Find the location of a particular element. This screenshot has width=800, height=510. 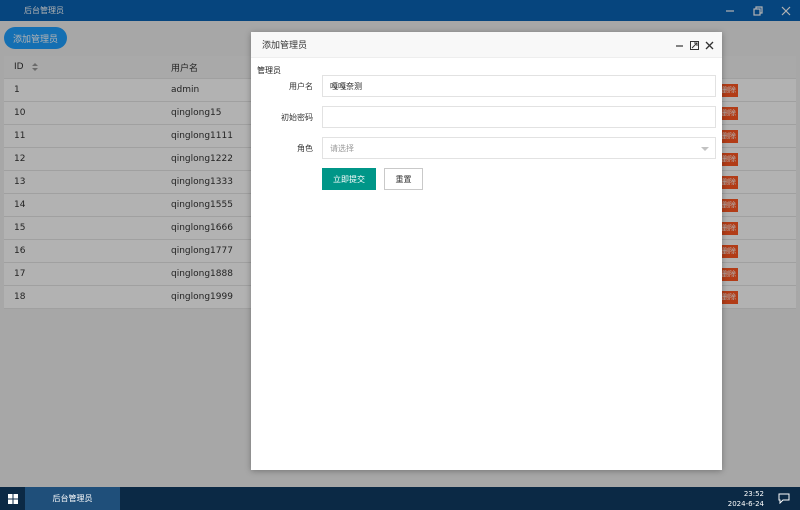

taskbar-app-item: 后台管理员 is located at coordinates (72, 498).